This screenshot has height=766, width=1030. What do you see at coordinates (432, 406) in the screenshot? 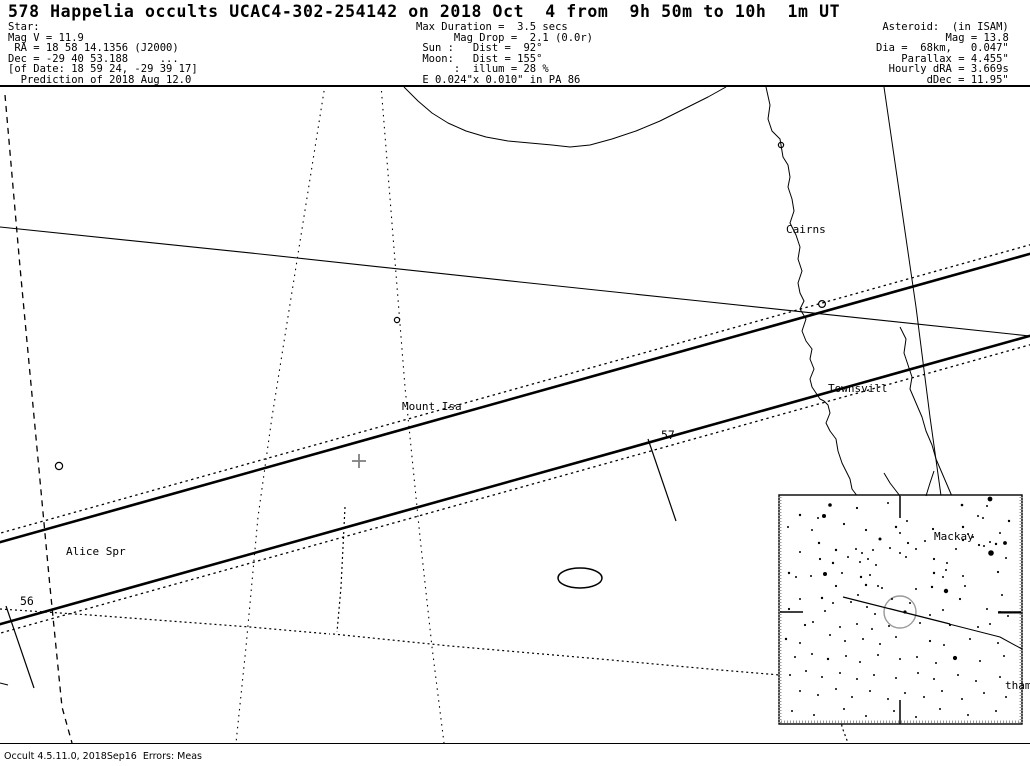
I see `city-label-mount-isa: Mount Isa` at bounding box center [432, 406].